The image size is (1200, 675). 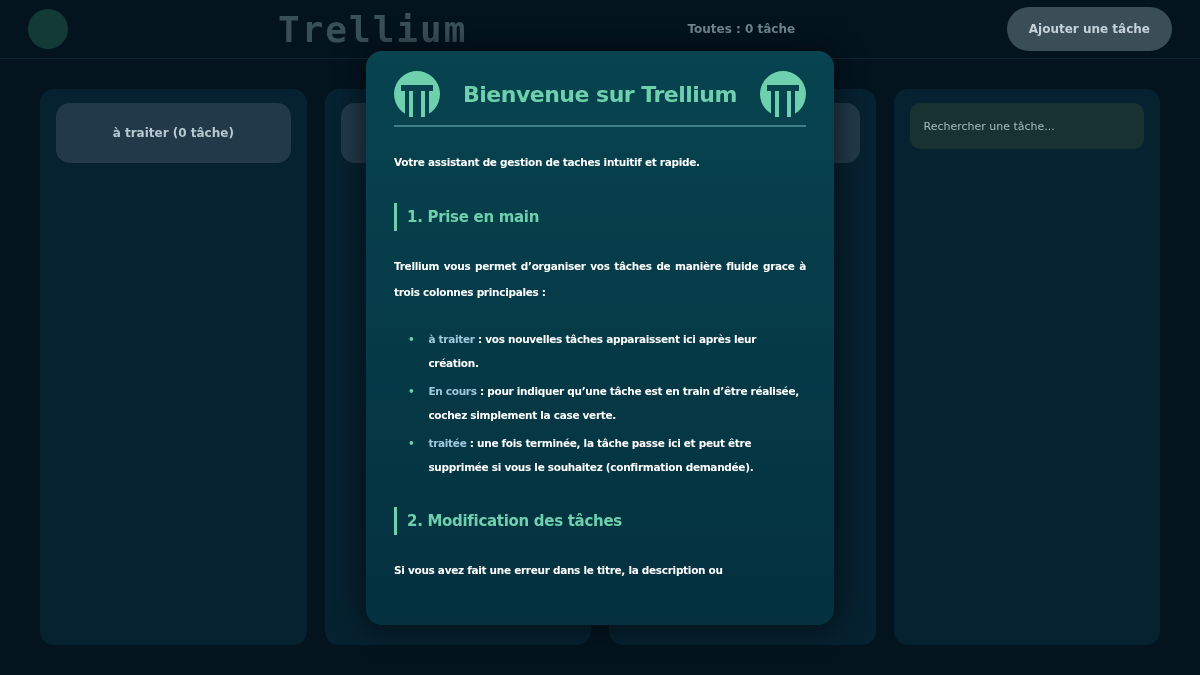 What do you see at coordinates (559, 570) in the screenshot?
I see `section-paragraph: Si vous avez fait une erreur dans le titre, la description ou` at bounding box center [559, 570].